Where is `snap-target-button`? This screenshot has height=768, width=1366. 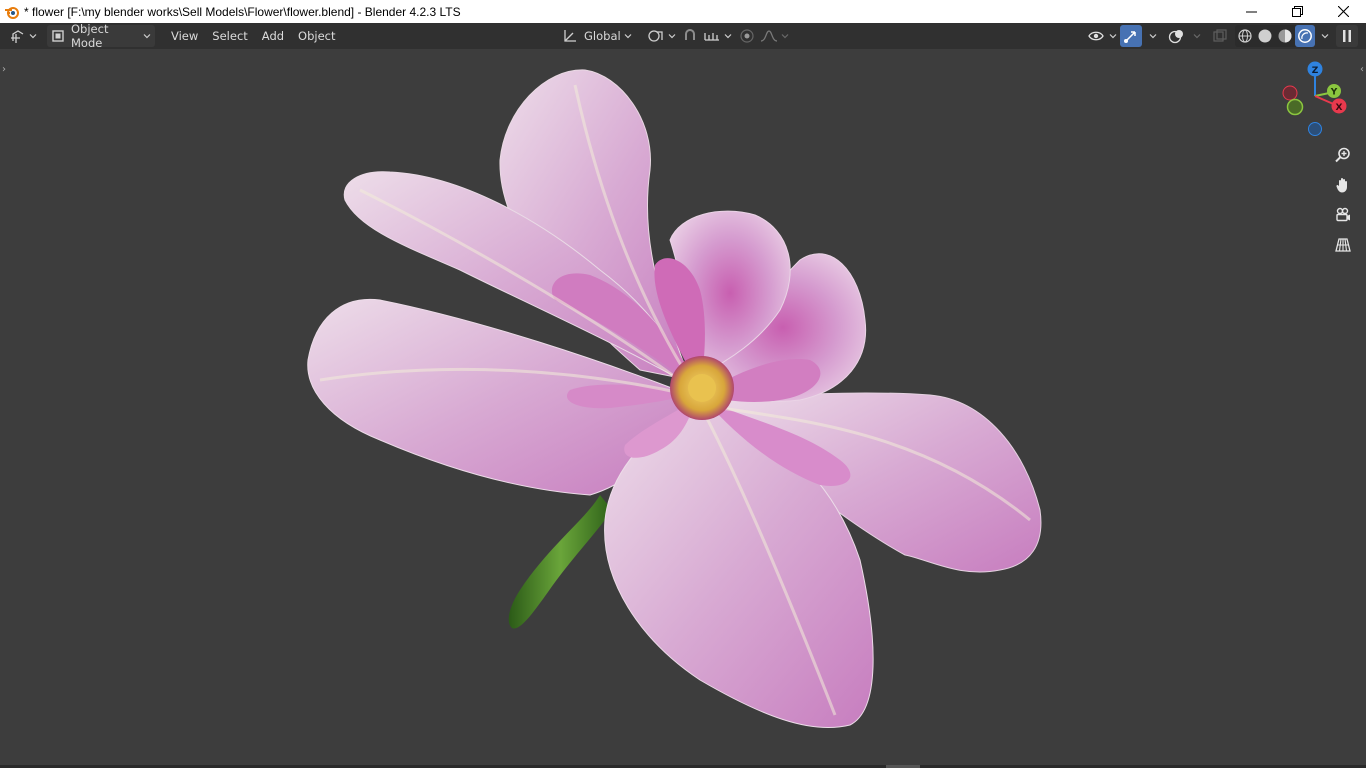 snap-target-button is located at coordinates (717, 36).